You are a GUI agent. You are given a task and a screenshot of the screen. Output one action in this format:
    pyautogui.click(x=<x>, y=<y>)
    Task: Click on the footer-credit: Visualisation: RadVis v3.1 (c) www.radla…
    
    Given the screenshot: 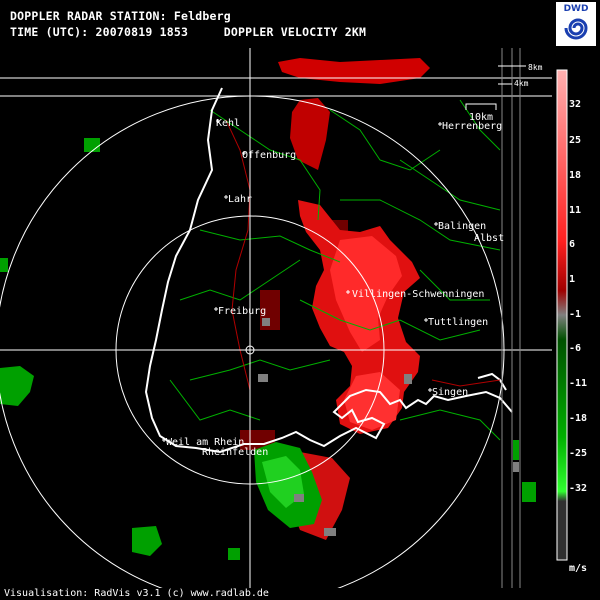 What is the action you would take?
    pyautogui.click(x=136, y=593)
    